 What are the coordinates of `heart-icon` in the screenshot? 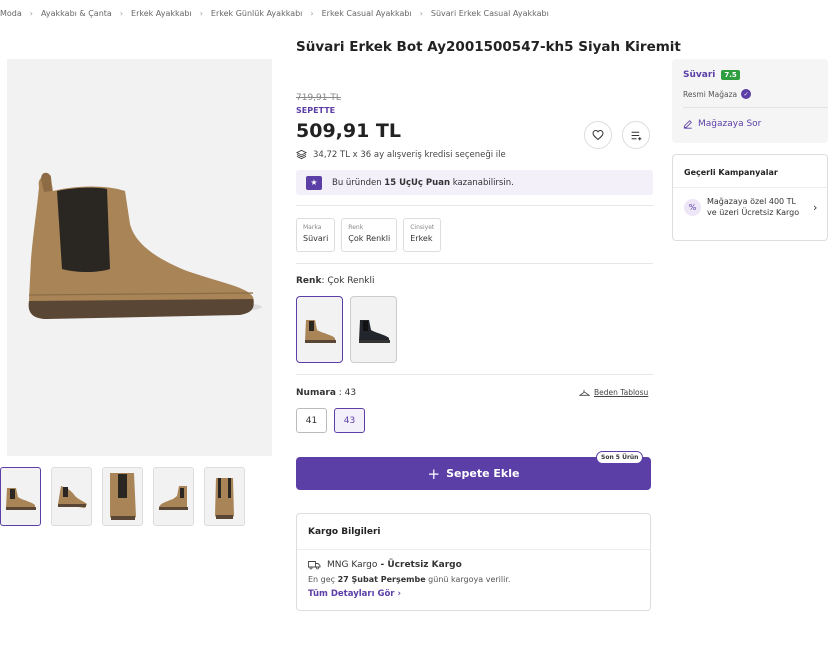 It's located at (598, 135).